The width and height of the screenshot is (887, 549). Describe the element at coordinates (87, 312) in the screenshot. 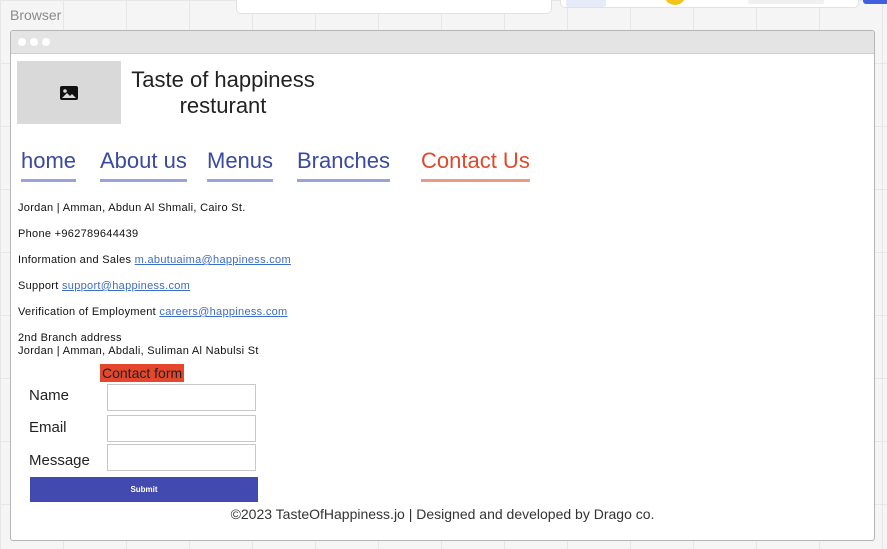

I see `employment-label: Verification of Employment` at that location.